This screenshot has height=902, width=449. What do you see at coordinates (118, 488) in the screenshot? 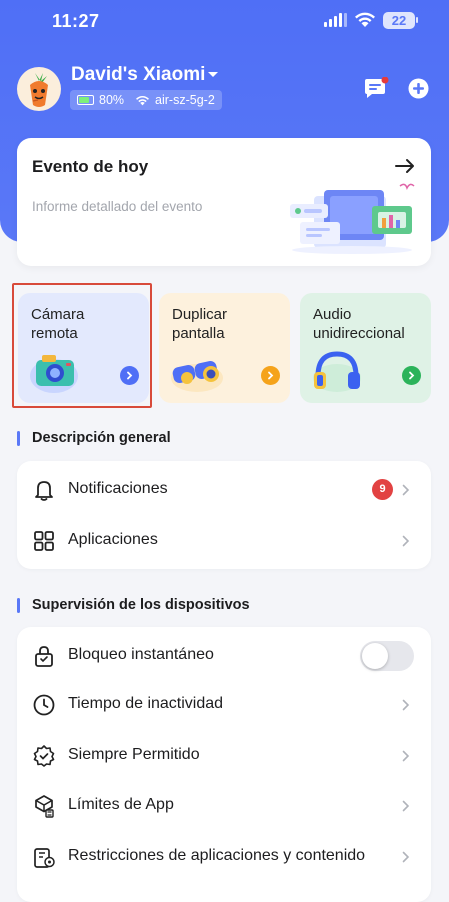
I see `list-item-label: Notificaciones` at bounding box center [118, 488].